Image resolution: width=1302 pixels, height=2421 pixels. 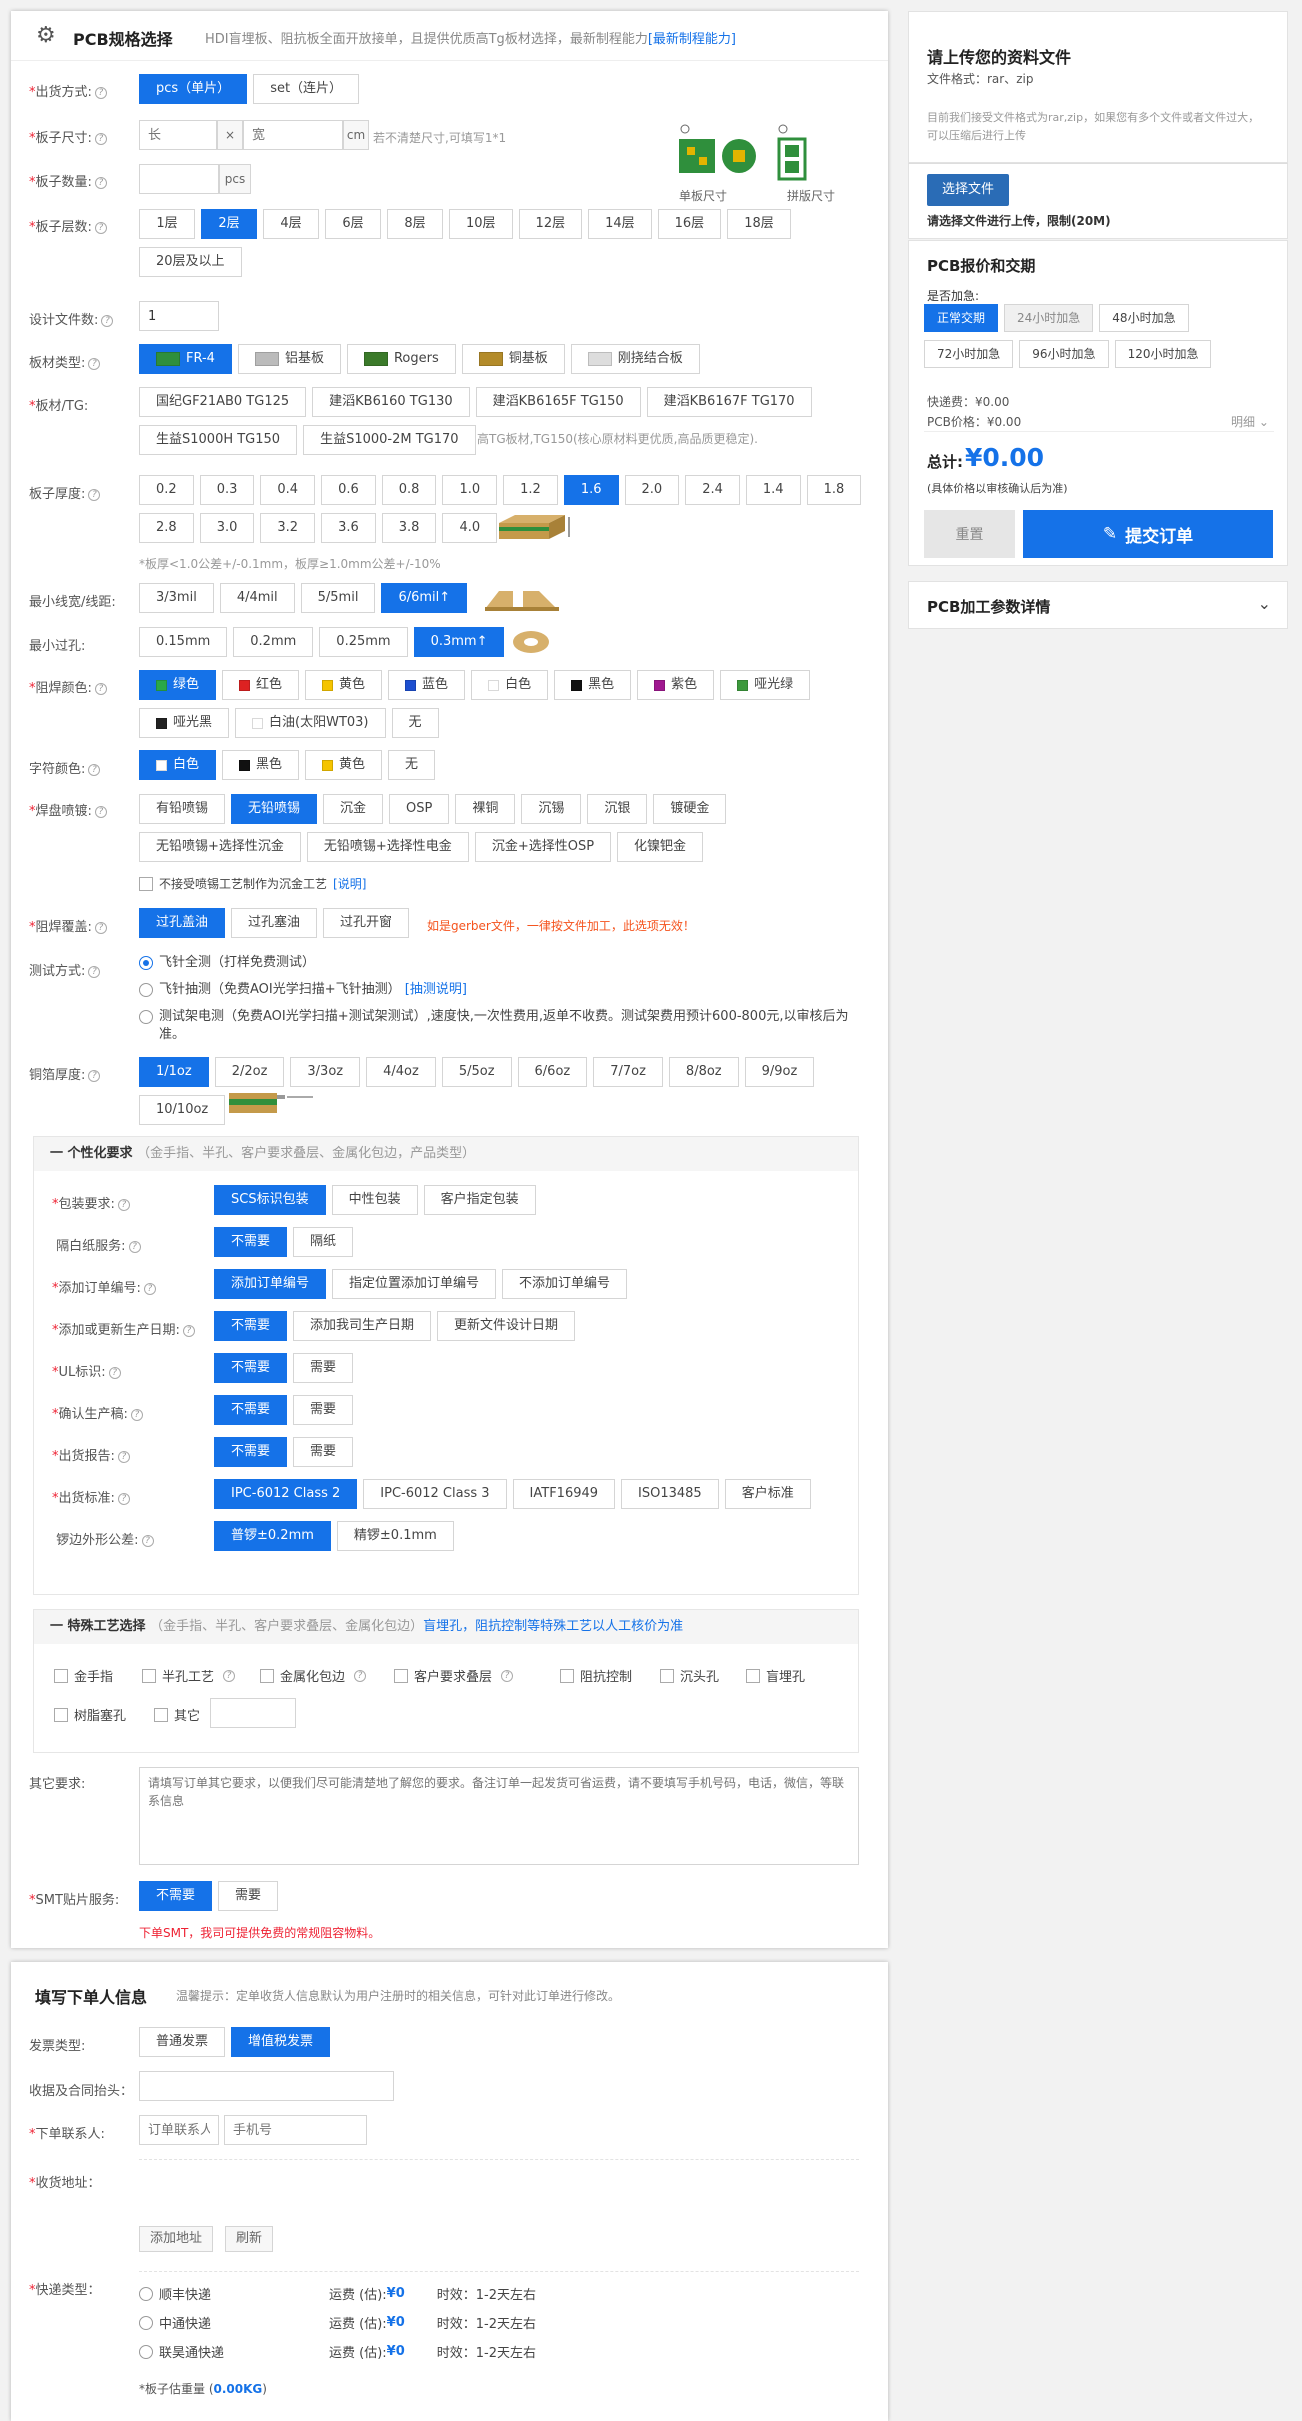 What do you see at coordinates (348, 528) in the screenshot?
I see `thickness-option: 3.6` at bounding box center [348, 528].